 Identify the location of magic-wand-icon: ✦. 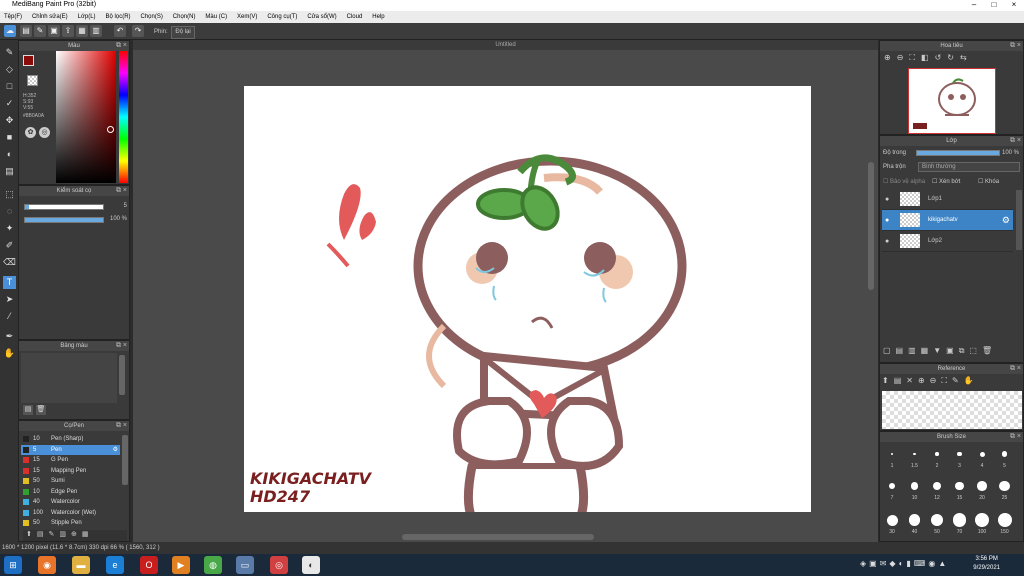
(9, 228).